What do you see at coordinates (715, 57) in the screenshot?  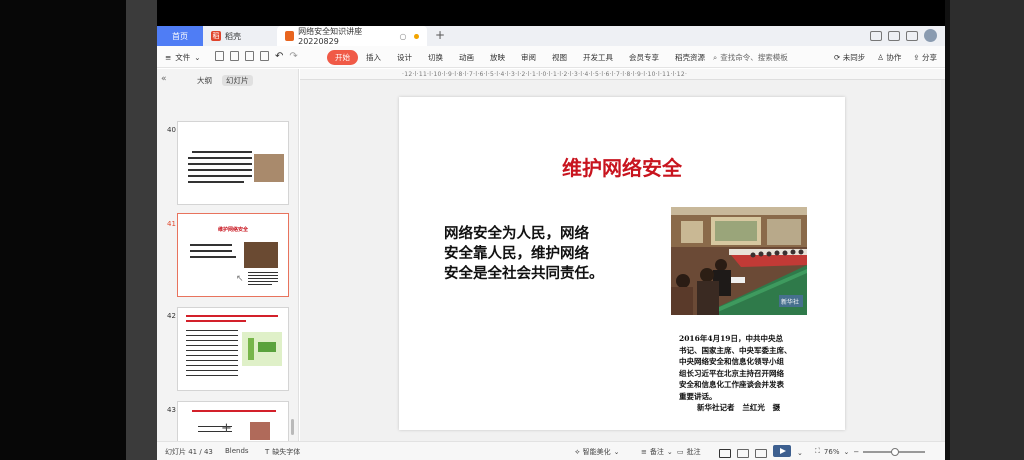 I see `search-icon: ⌕` at bounding box center [715, 57].